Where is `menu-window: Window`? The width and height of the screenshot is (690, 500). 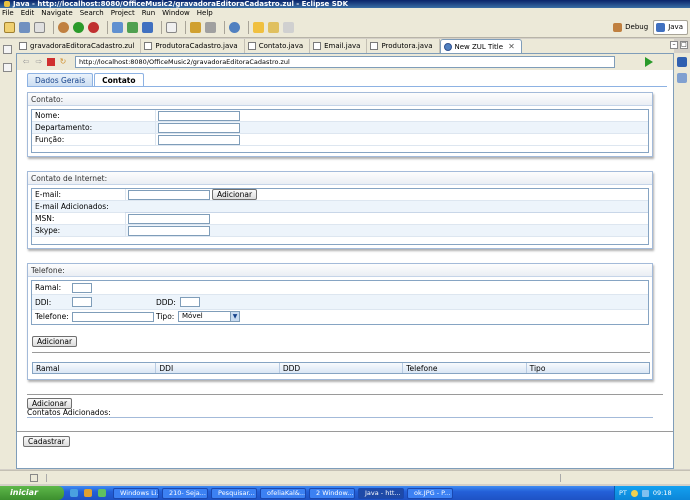 menu-window: Window is located at coordinates (176, 13).